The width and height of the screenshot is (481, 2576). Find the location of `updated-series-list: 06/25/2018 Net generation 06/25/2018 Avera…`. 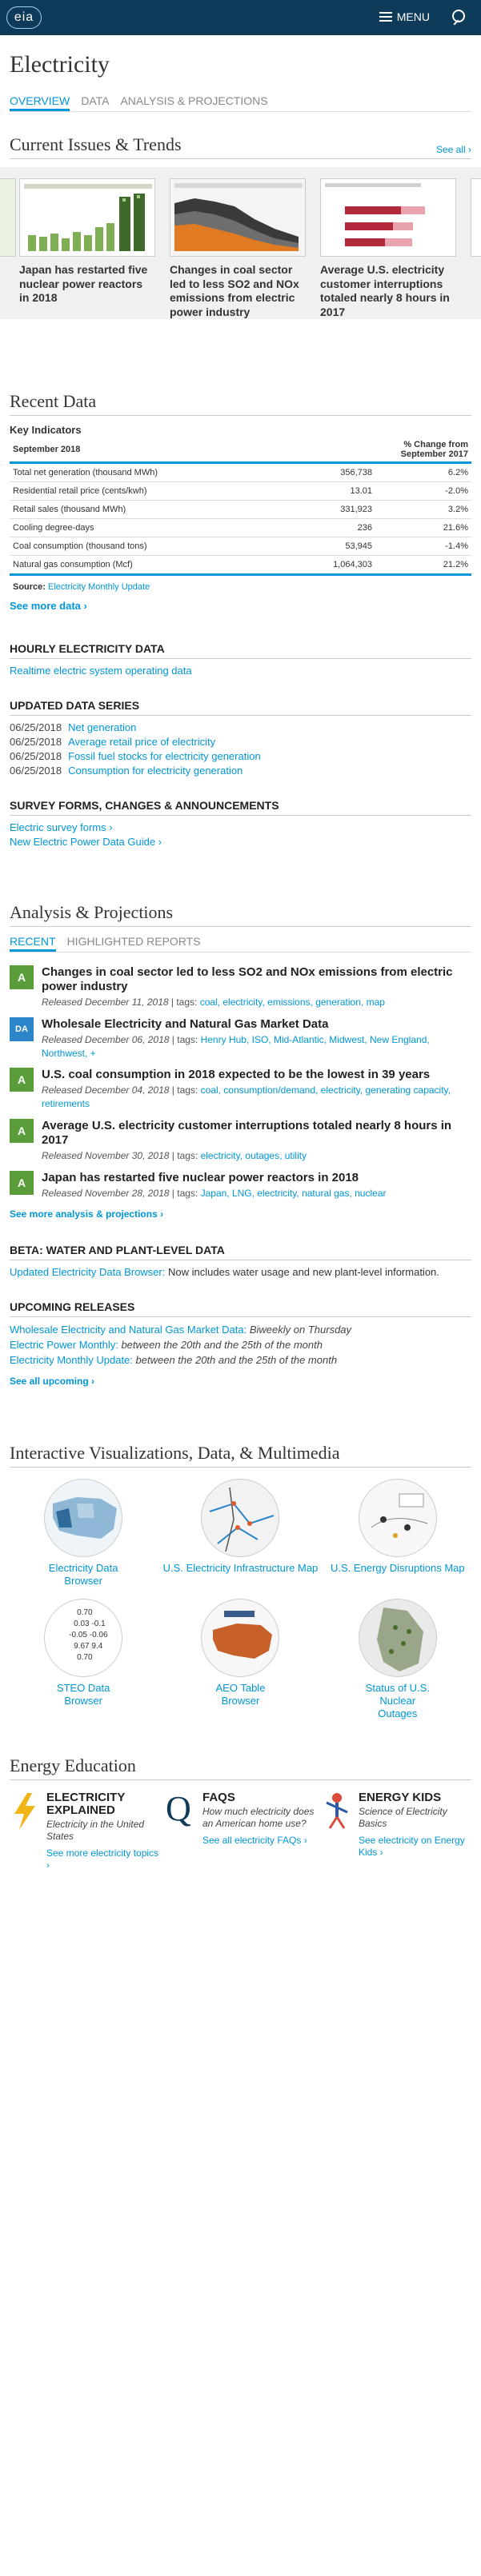

updated-series-list: 06/25/2018 Net generation 06/25/2018 Avera… is located at coordinates (240, 747).